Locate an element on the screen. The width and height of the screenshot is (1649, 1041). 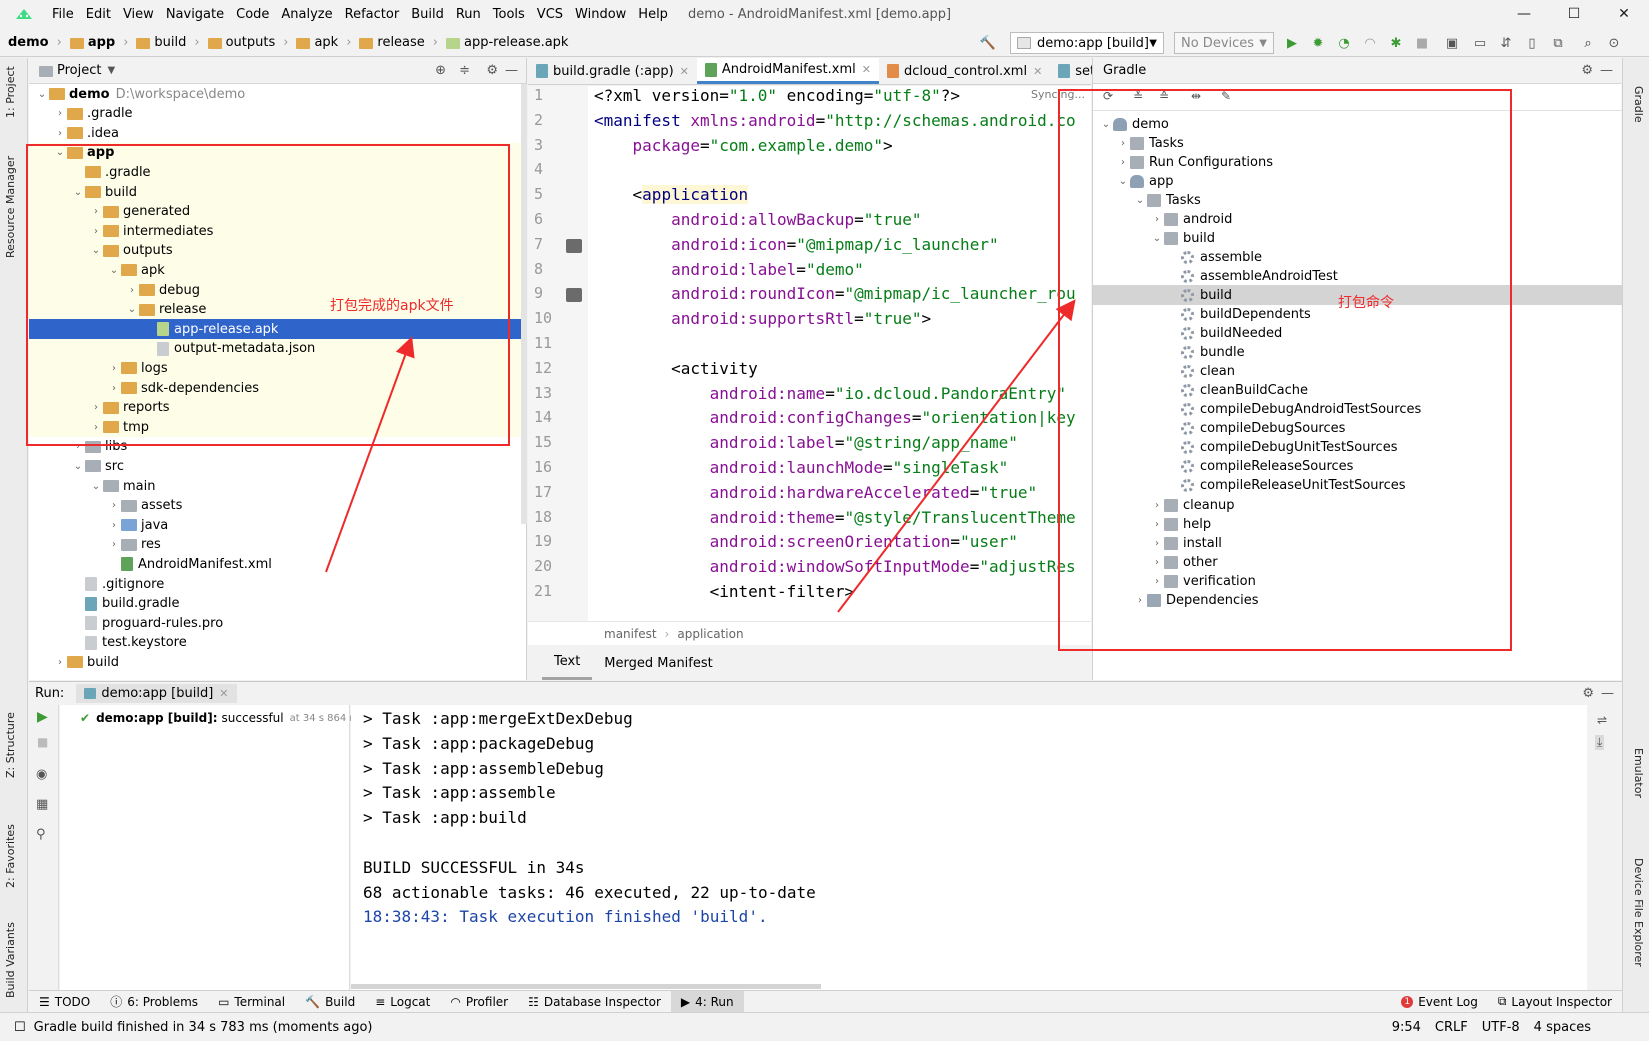
image-preview-icon is located at coordinates (574, 295).